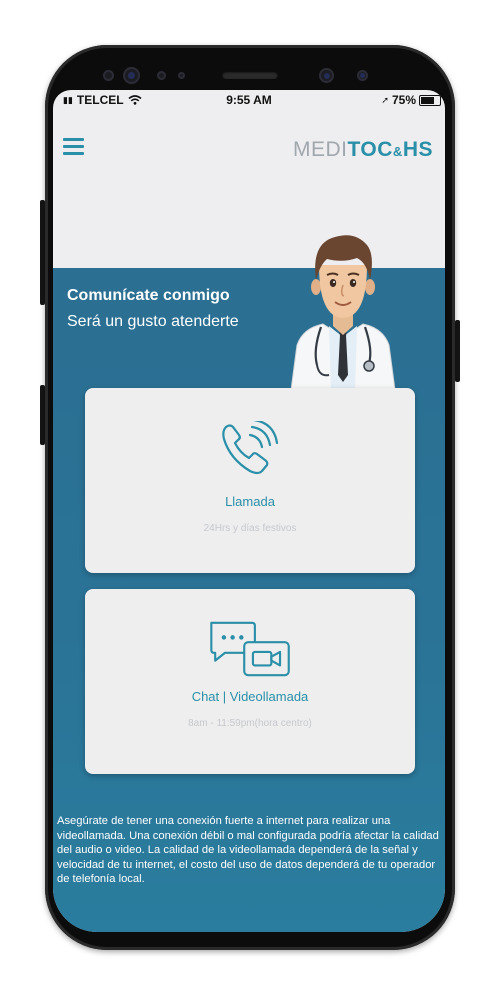 This screenshot has height=1000, width=500. What do you see at coordinates (343, 312) in the screenshot?
I see `doctor-illustration` at bounding box center [343, 312].